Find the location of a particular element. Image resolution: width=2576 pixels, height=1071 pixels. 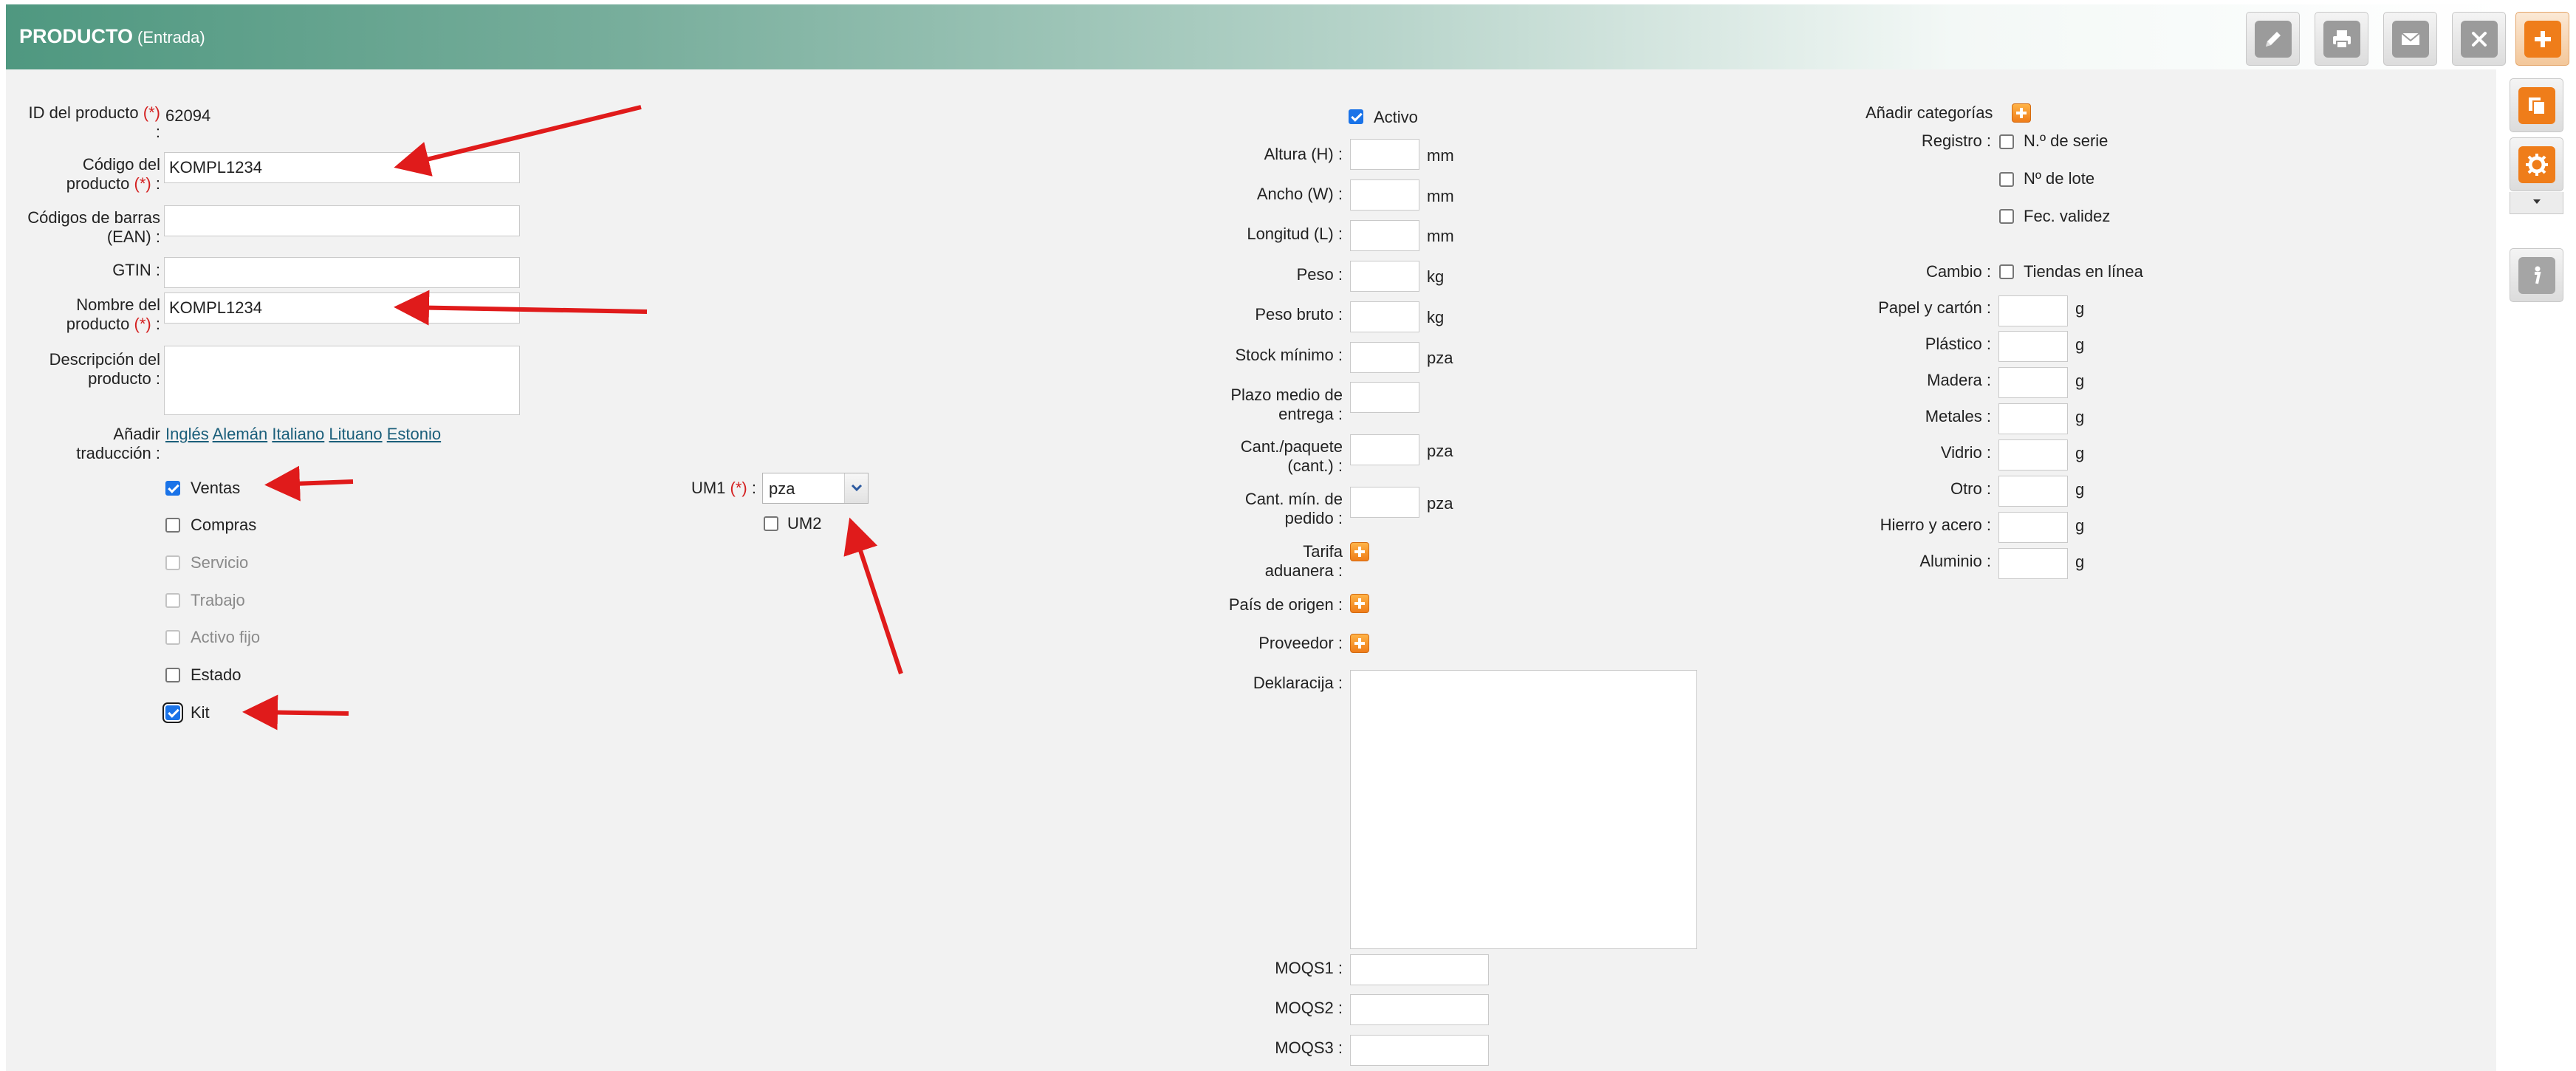

material-input-aluminium is located at coordinates (2033, 563).